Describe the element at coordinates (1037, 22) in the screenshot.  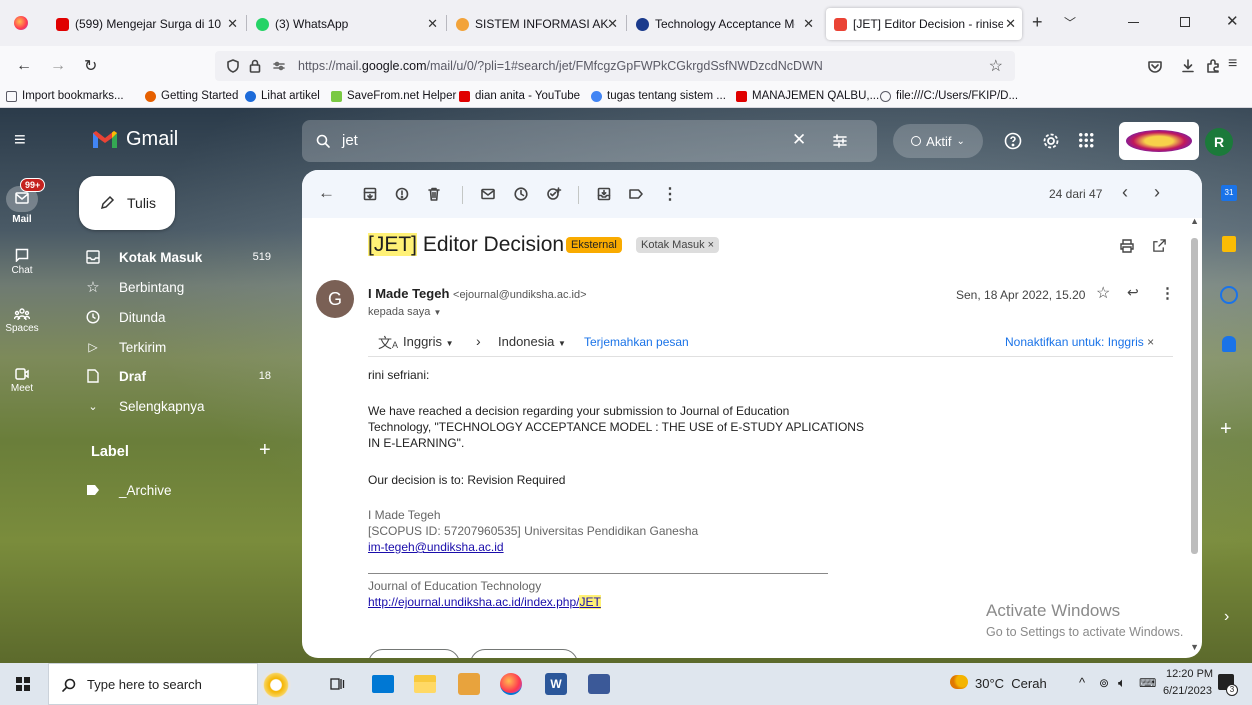
I see `new-tab-icon: +` at that location.